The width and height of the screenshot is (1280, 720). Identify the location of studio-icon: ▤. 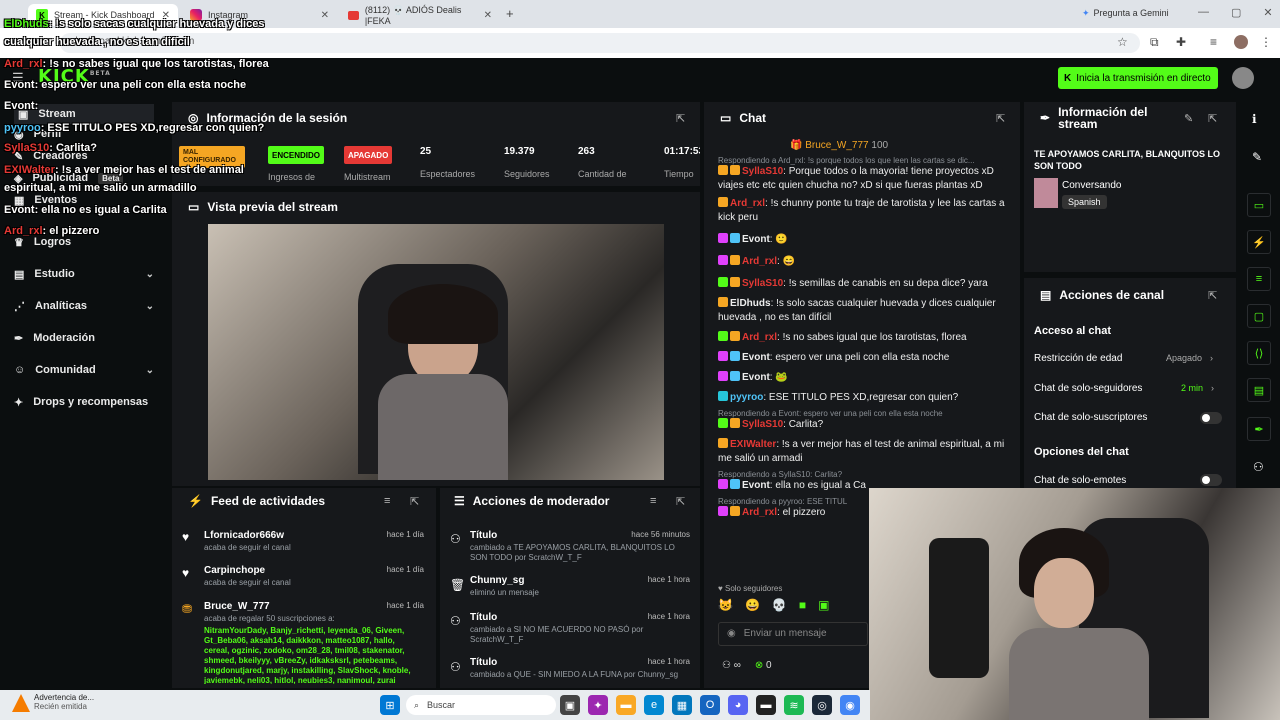
(19, 274).